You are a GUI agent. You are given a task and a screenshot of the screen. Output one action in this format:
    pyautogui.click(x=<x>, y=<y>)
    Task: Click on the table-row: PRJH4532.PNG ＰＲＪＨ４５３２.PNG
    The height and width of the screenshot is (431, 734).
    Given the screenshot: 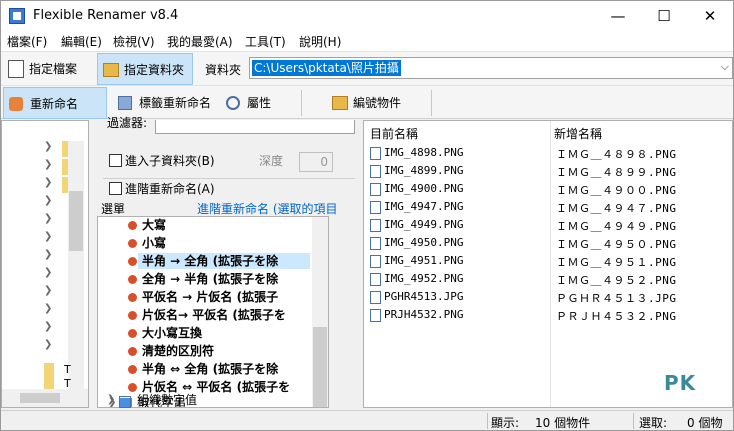 What is the action you would take?
    pyautogui.click(x=548, y=316)
    